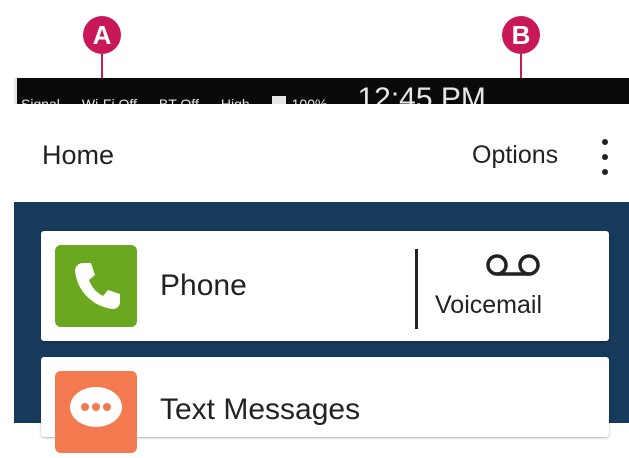  What do you see at coordinates (513, 265) in the screenshot?
I see `voicemail-icon` at bounding box center [513, 265].